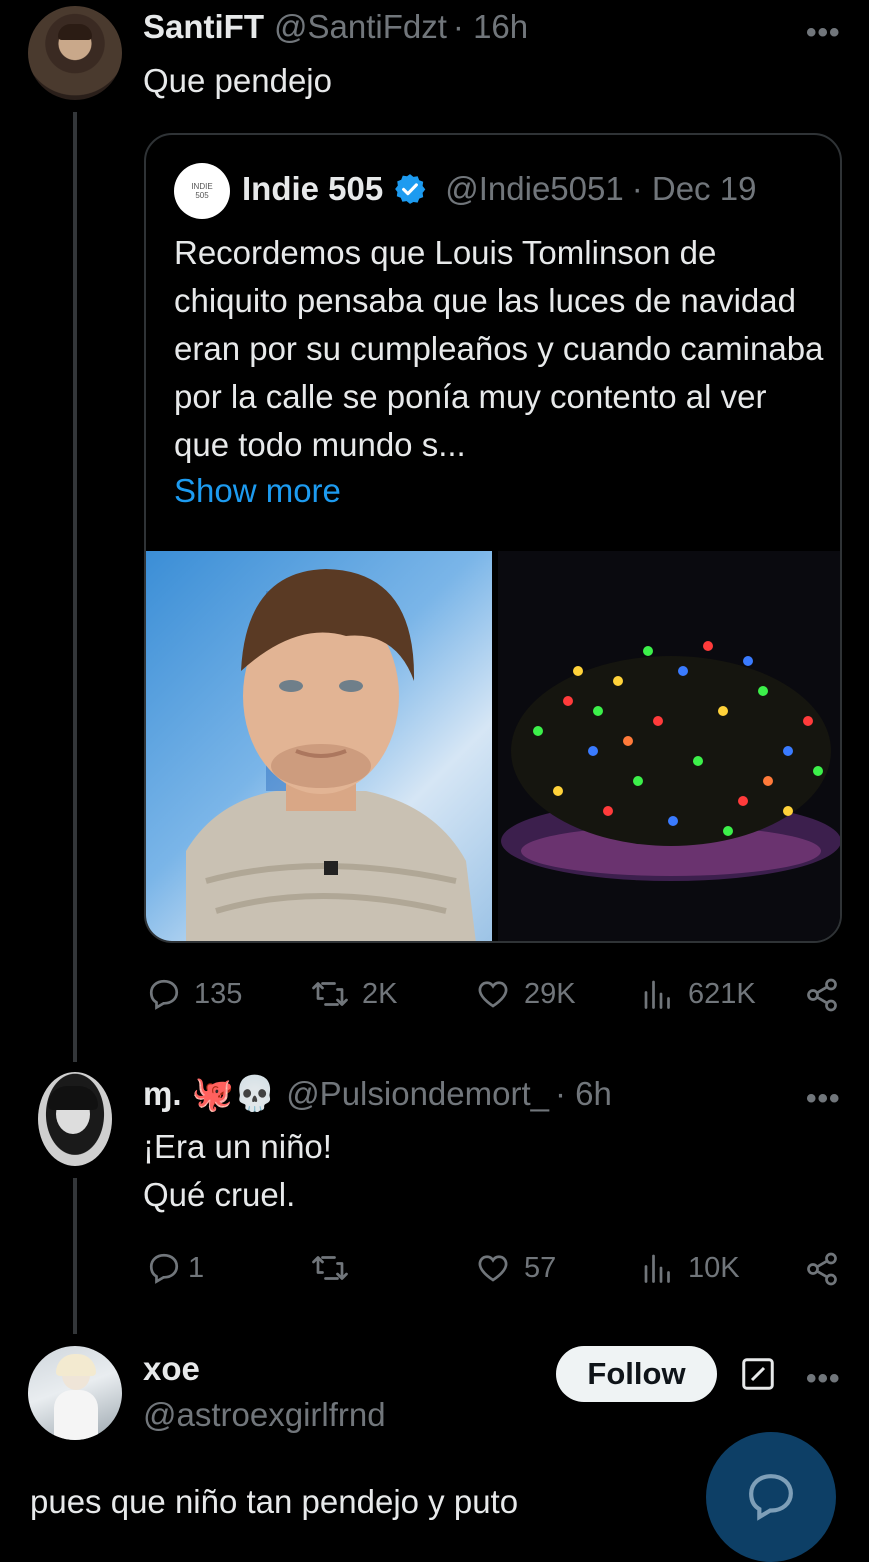 This screenshot has width=869, height=1562. Describe the element at coordinates (636, 1374) in the screenshot. I see `follow-button: Follow` at that location.